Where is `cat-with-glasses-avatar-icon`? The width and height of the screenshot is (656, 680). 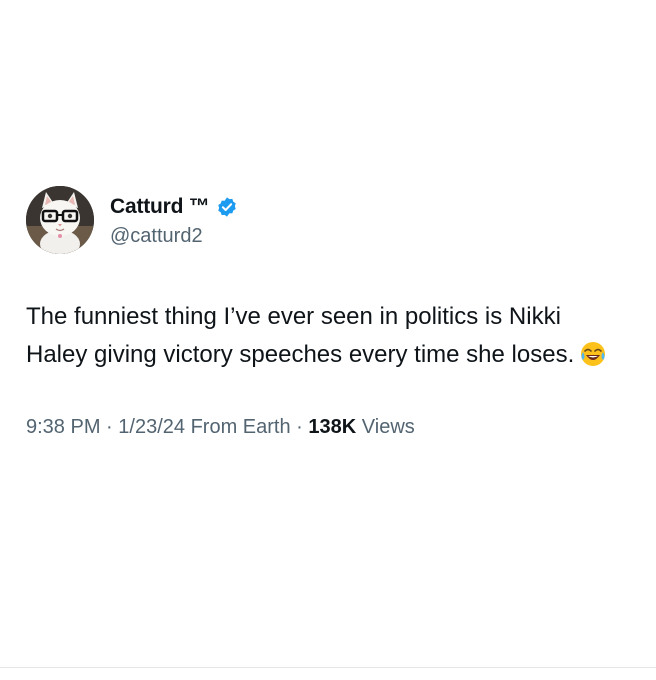 cat-with-glasses-avatar-icon is located at coordinates (60, 220).